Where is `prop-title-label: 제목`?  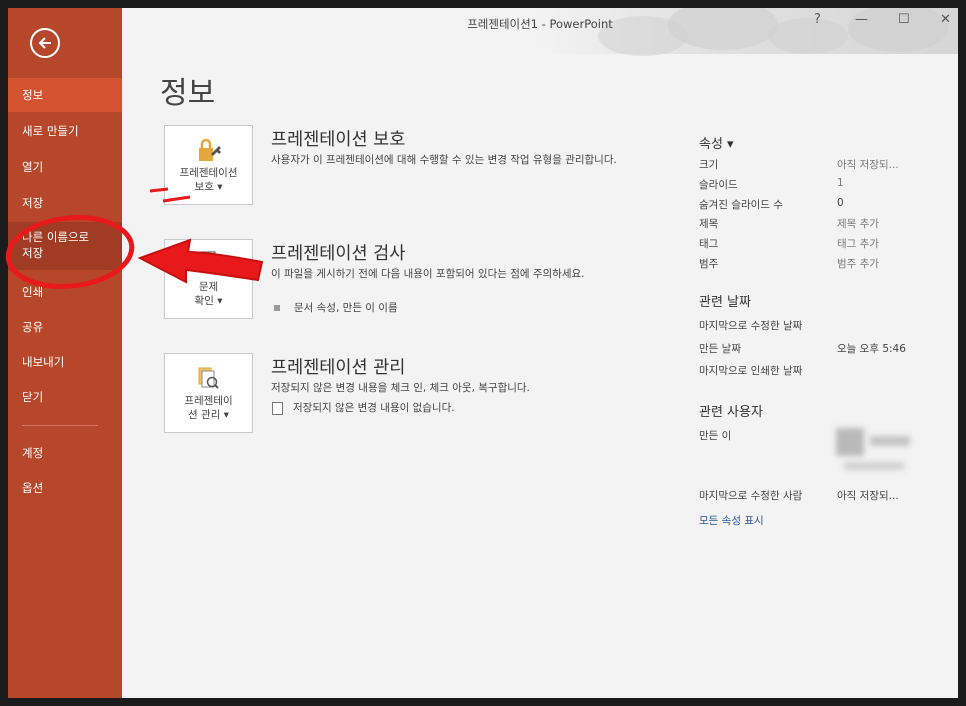
prop-title-label: 제목 is located at coordinates (709, 224).